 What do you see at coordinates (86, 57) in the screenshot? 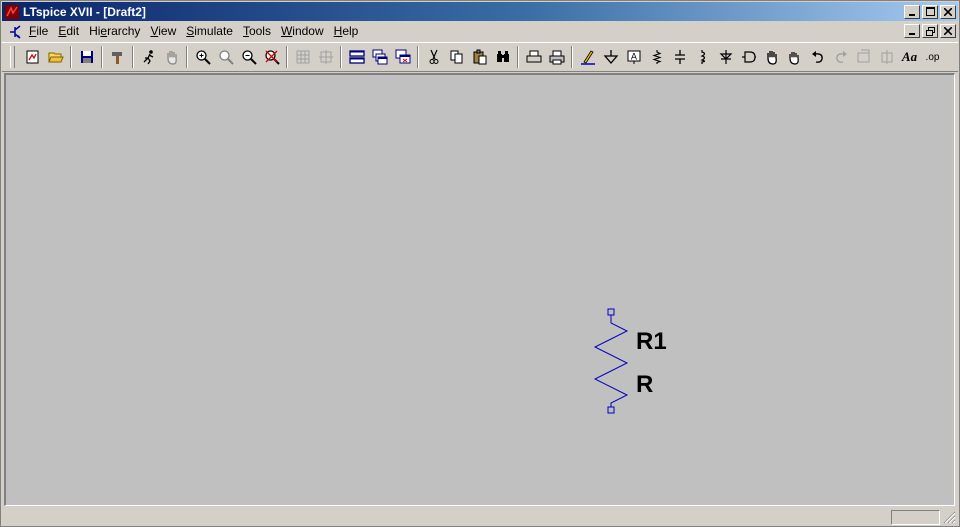
I see `save-icon` at bounding box center [86, 57].